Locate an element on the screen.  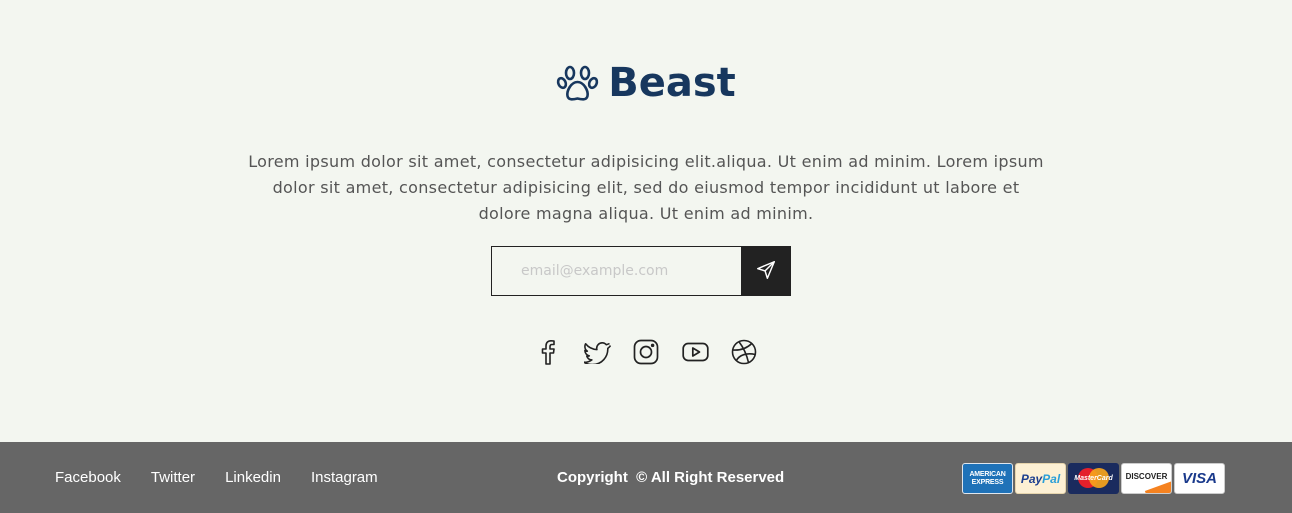
footer-link-facebook: Facebook is located at coordinates (88, 477).